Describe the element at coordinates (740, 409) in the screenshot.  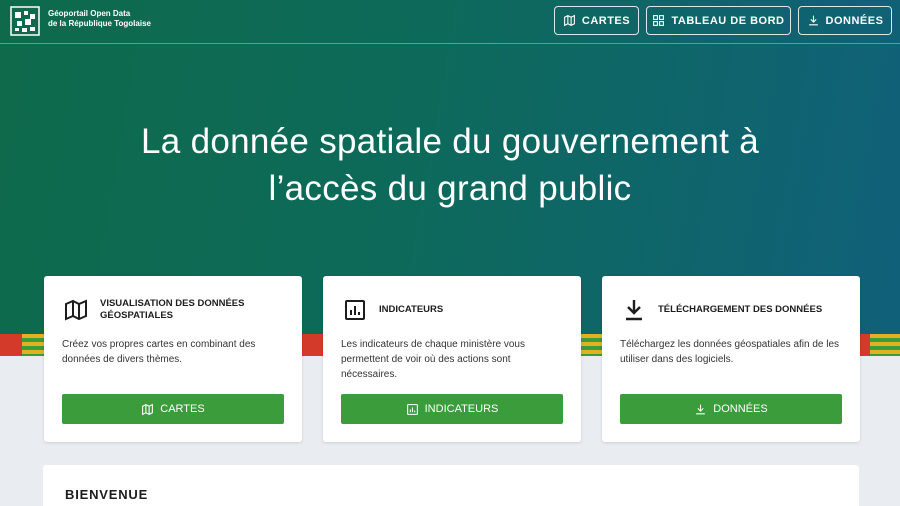
I see `donnees-button-label: DONNÉES` at that location.